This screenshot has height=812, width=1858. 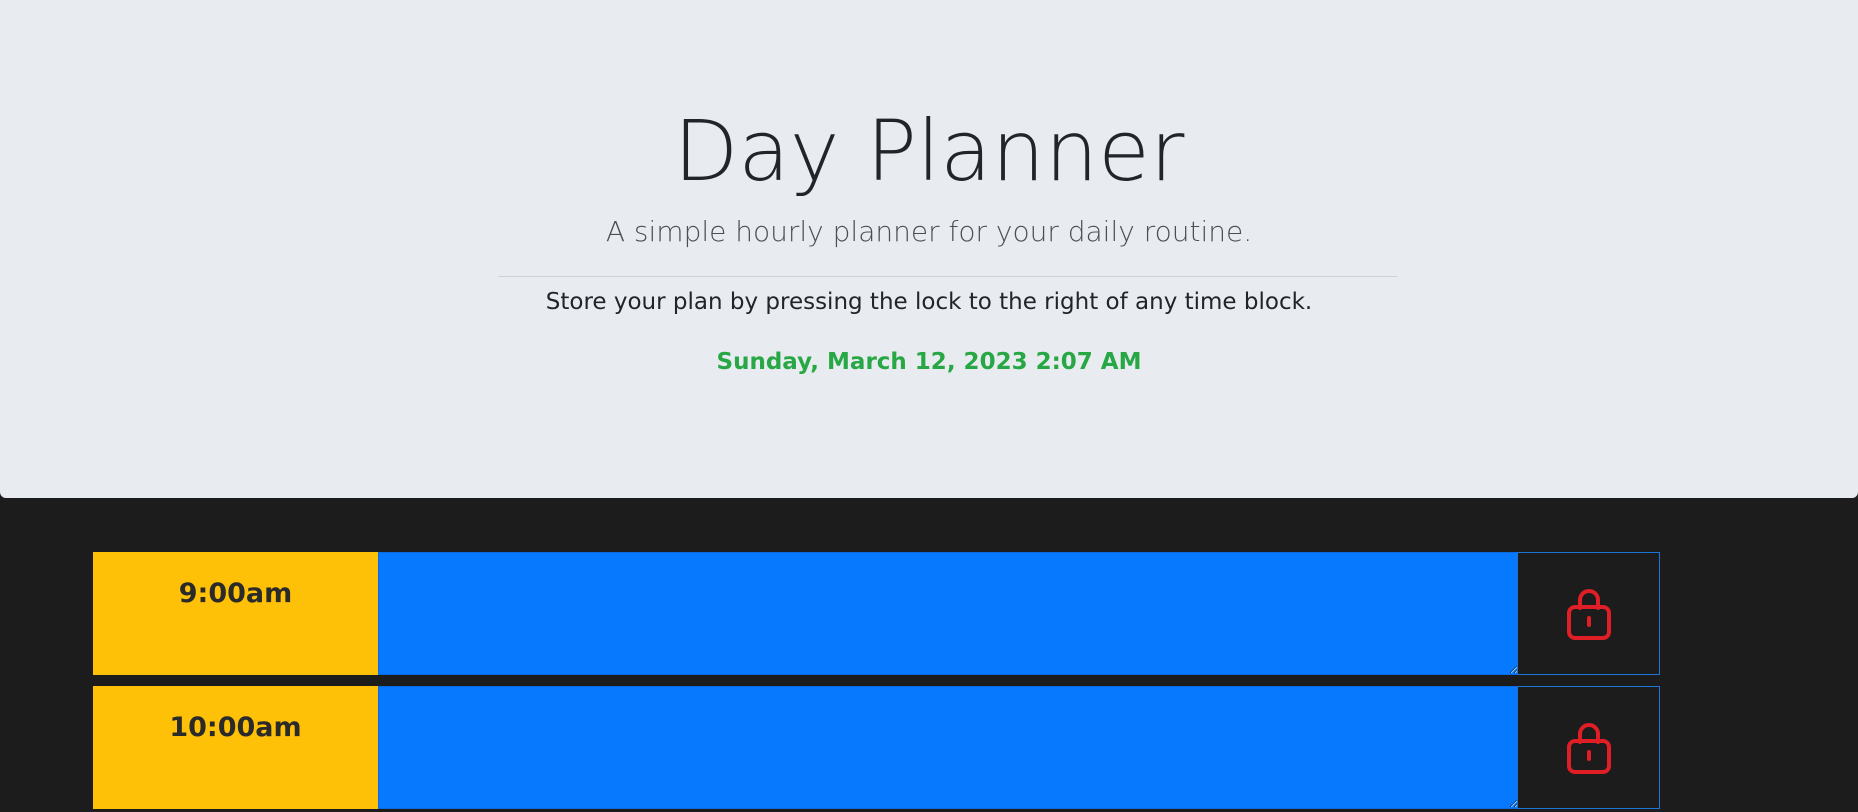 What do you see at coordinates (929, 362) in the screenshot?
I see `current-day: Sunday, March 12, 2023 2:07 AM` at bounding box center [929, 362].